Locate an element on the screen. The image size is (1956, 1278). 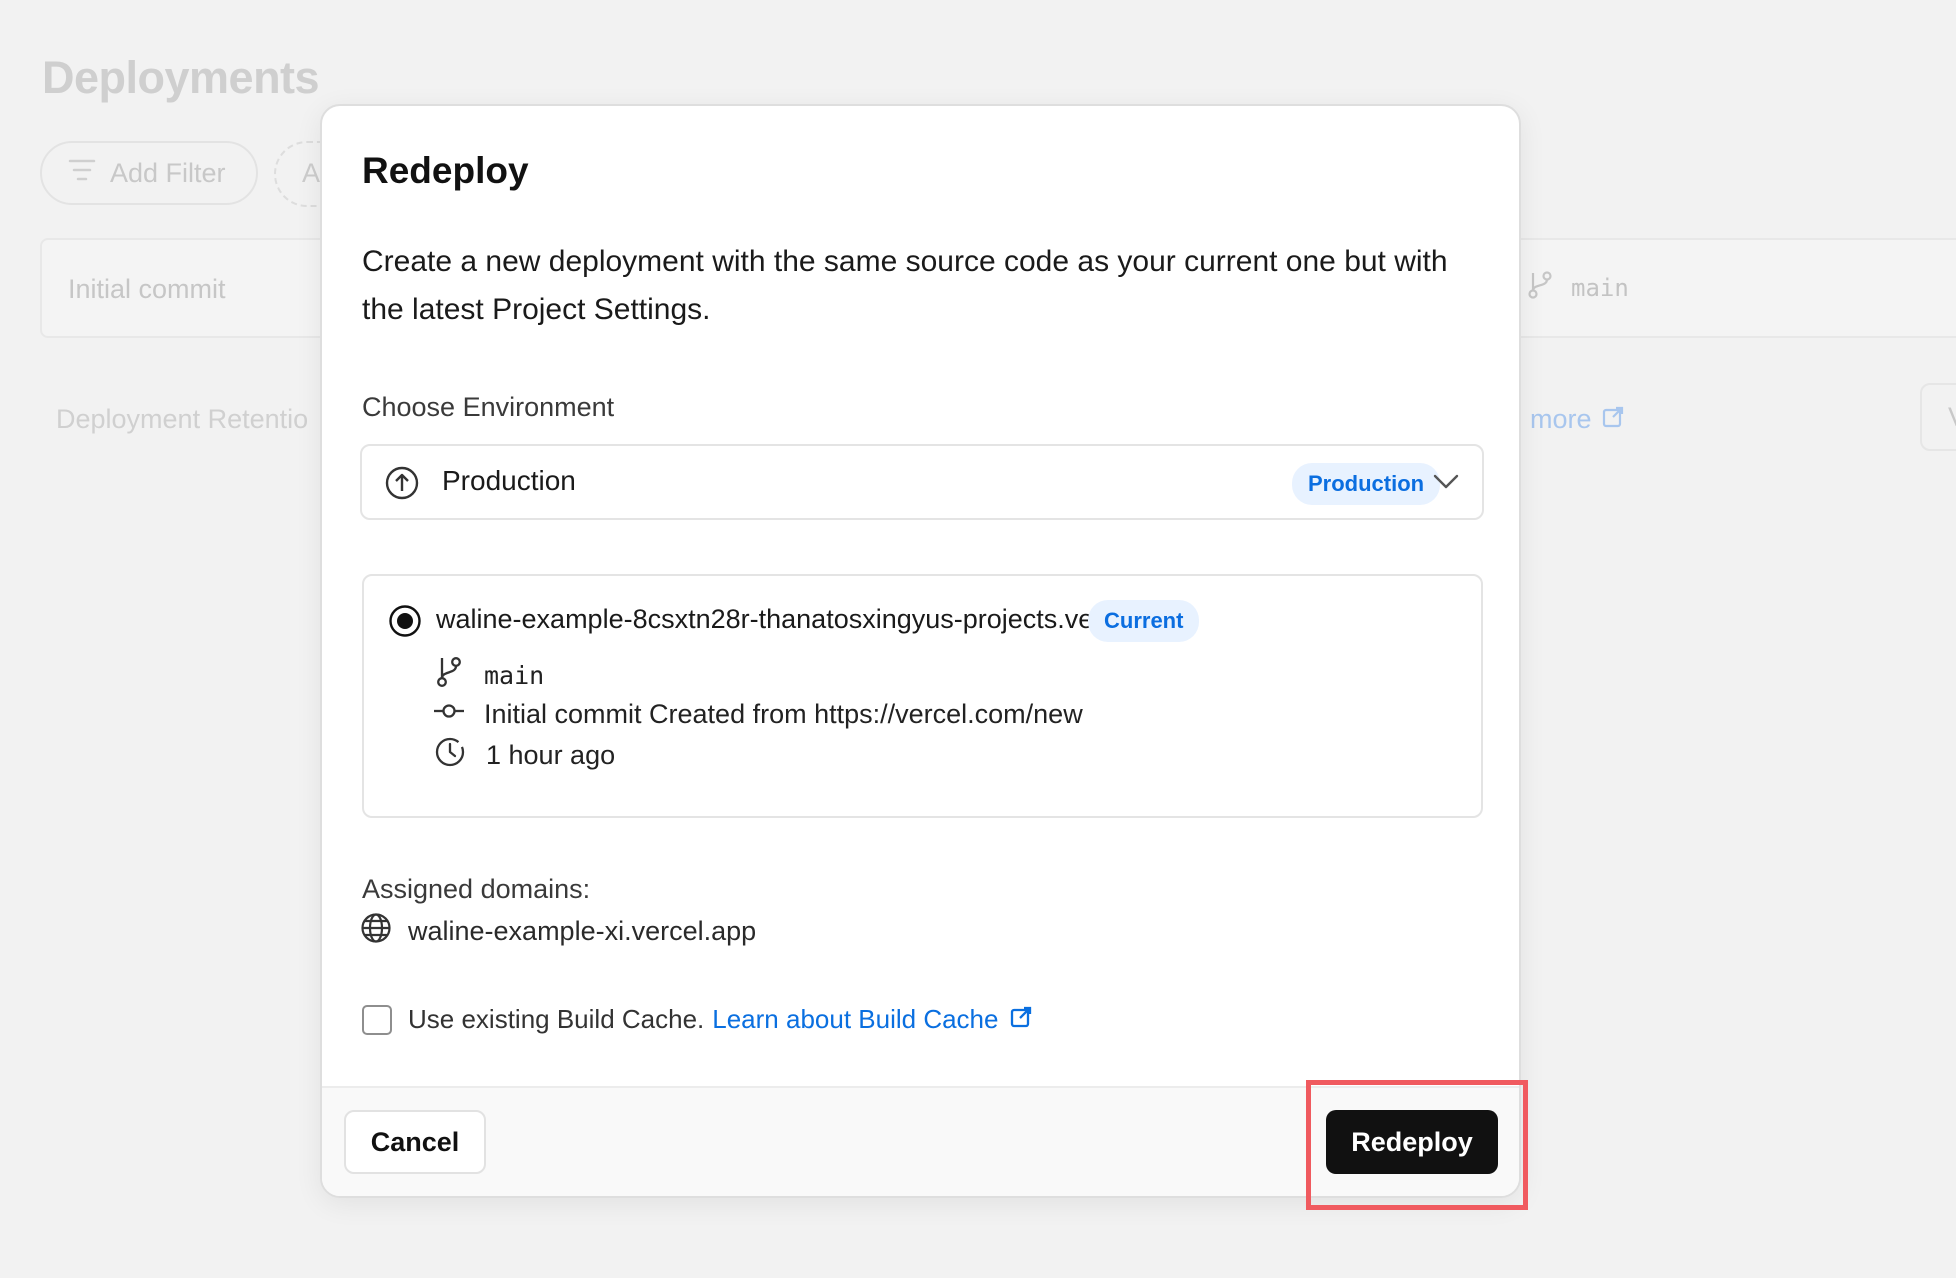
deployment-time-row: 1 hour ago is located at coordinates (524, 755).